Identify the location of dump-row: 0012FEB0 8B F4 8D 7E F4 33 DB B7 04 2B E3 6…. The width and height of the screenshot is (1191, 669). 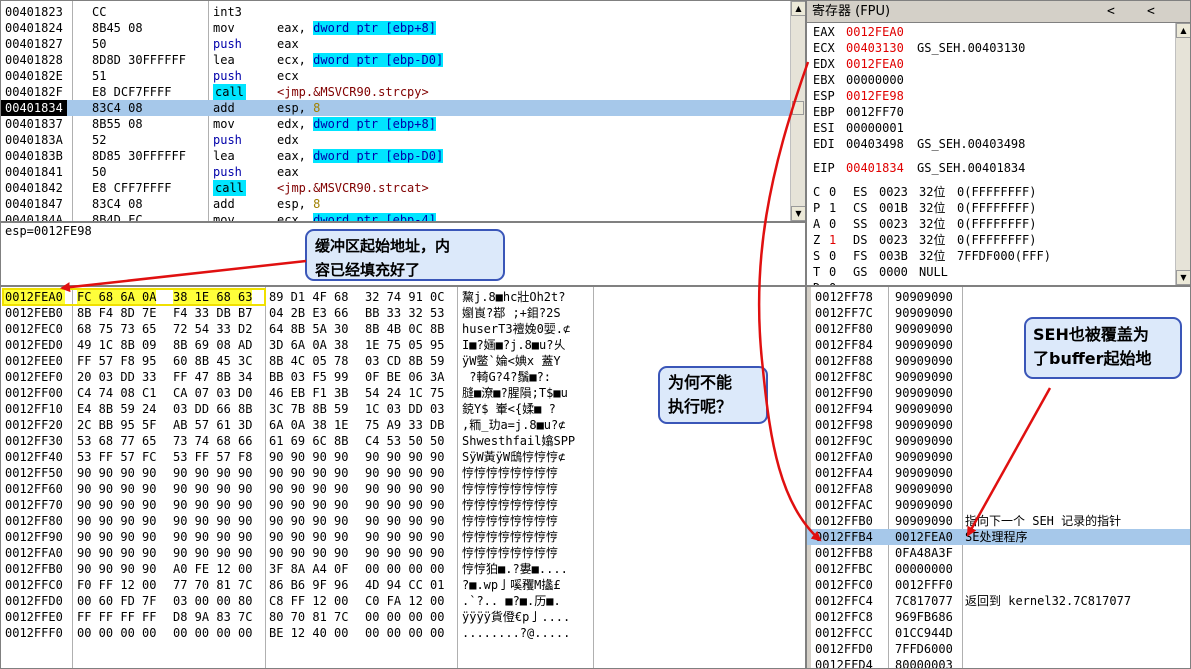
(297, 313).